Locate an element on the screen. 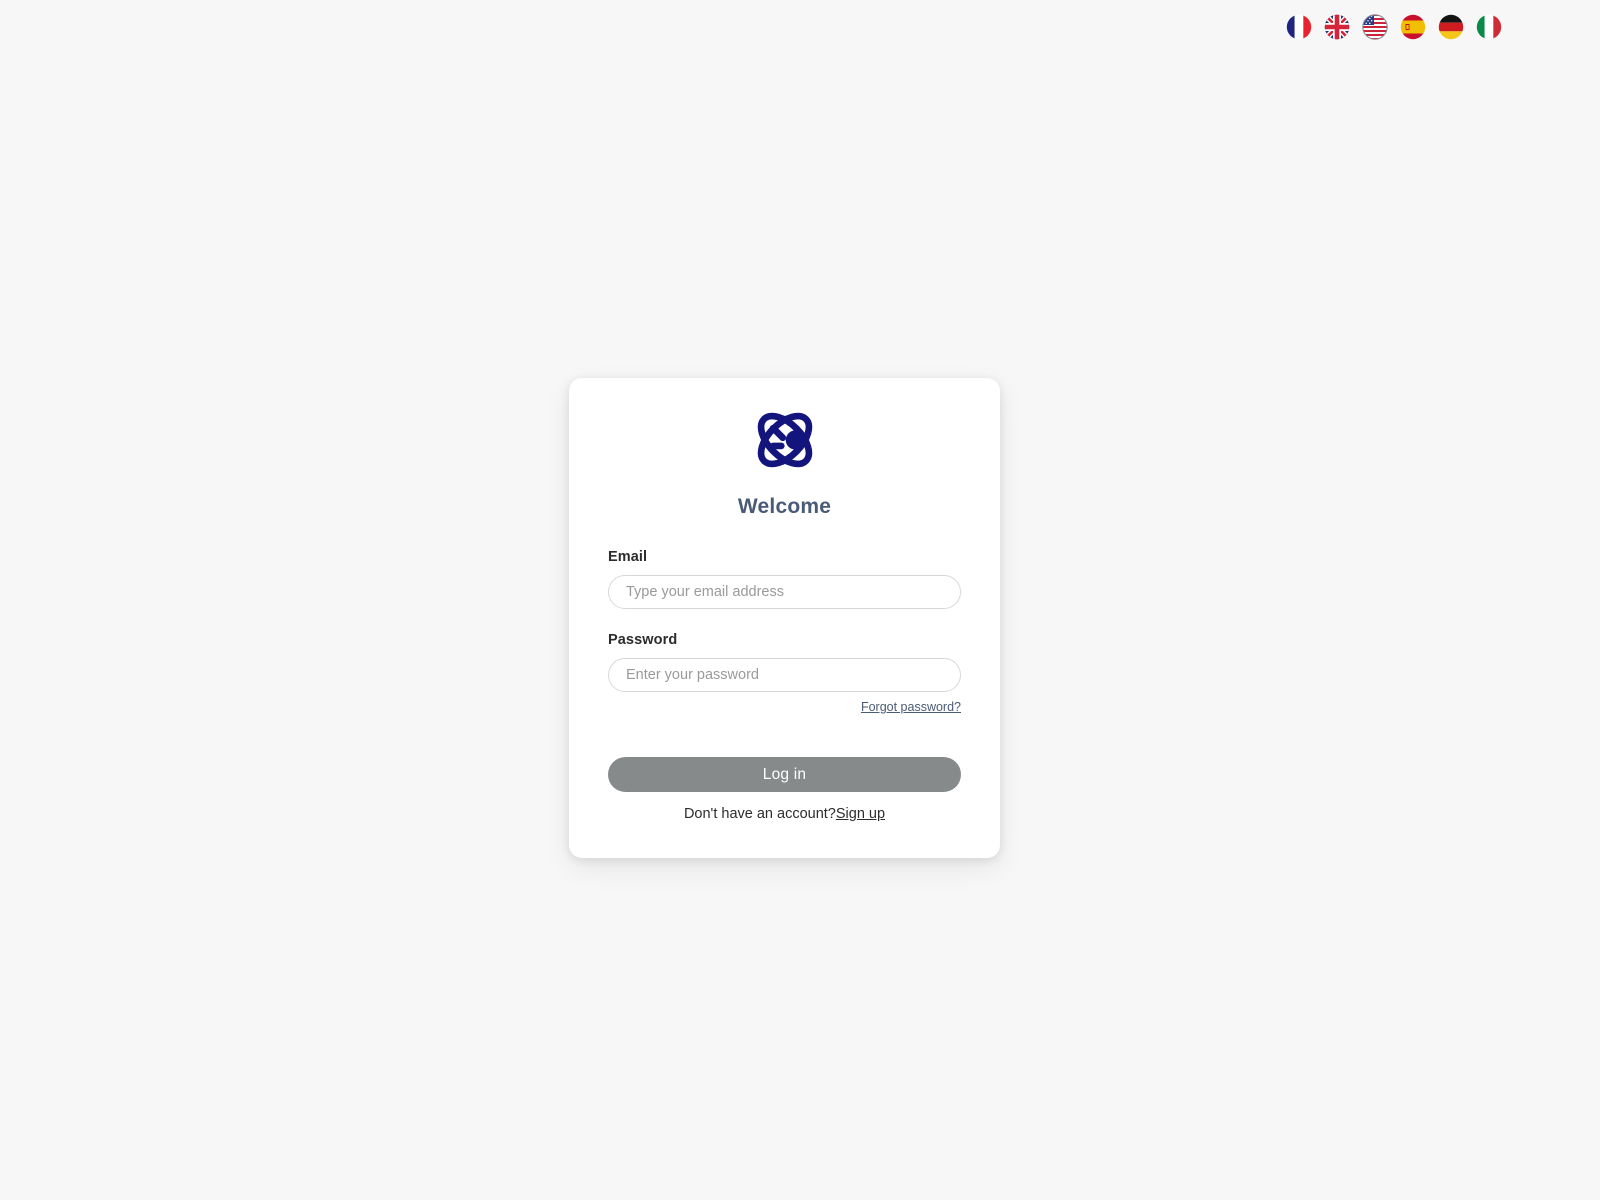 The height and width of the screenshot is (1200, 1600). flag-spain-icon is located at coordinates (1413, 27).